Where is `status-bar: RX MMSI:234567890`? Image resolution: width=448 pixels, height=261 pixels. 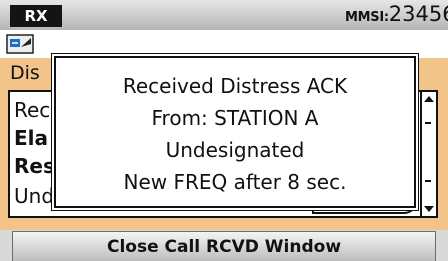
status-bar: RX MMSI:234567890 is located at coordinates (224, 15).